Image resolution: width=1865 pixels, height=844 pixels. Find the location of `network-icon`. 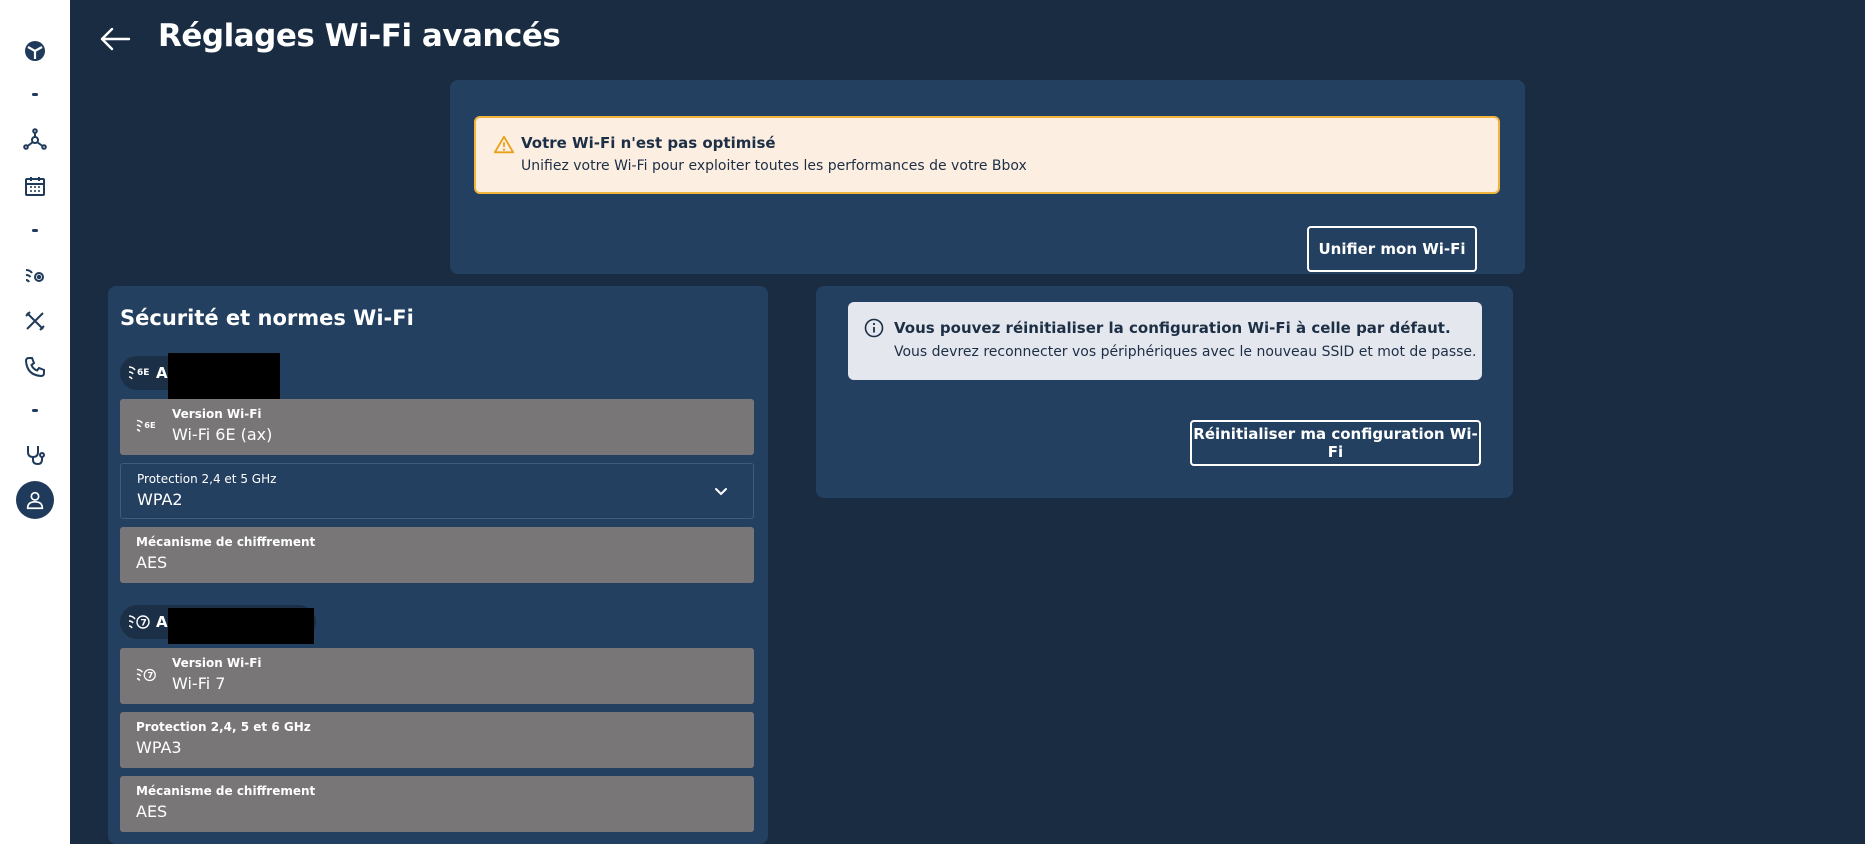

network-icon is located at coordinates (35, 140).